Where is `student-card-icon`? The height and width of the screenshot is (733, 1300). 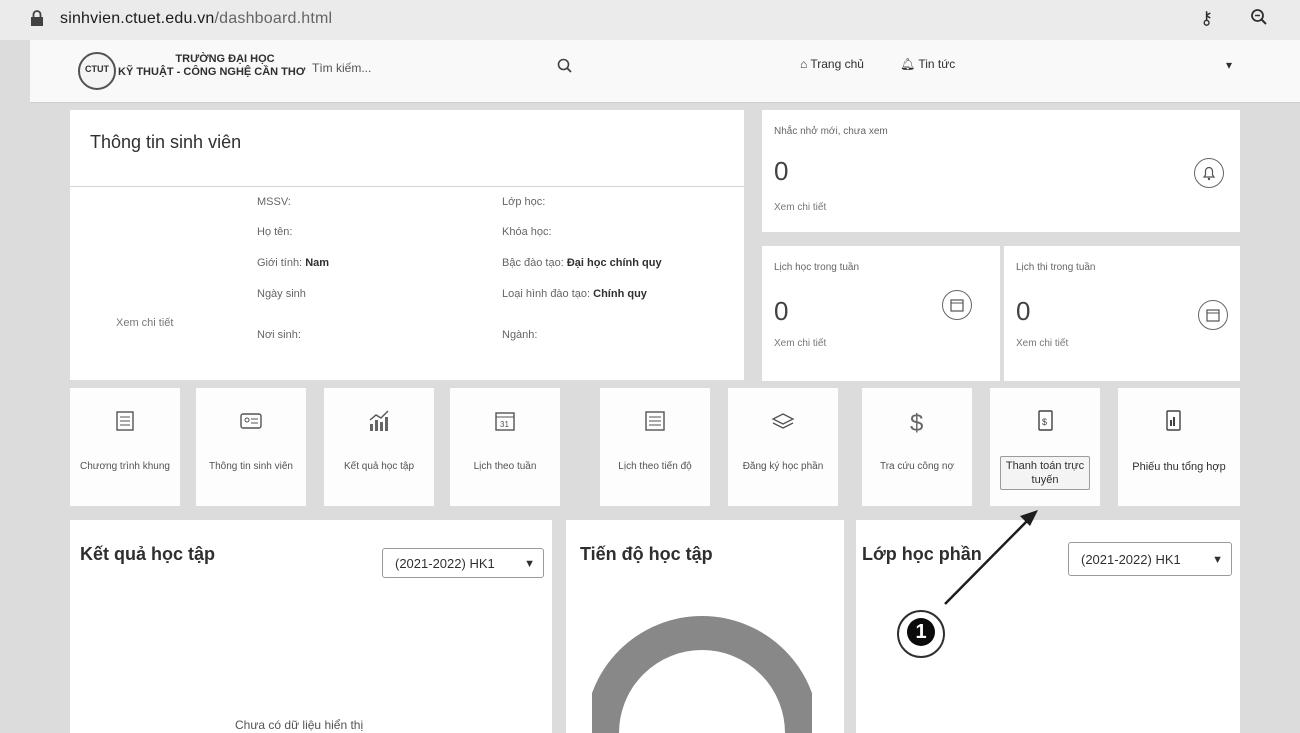
student-card-icon is located at coordinates (251, 421).